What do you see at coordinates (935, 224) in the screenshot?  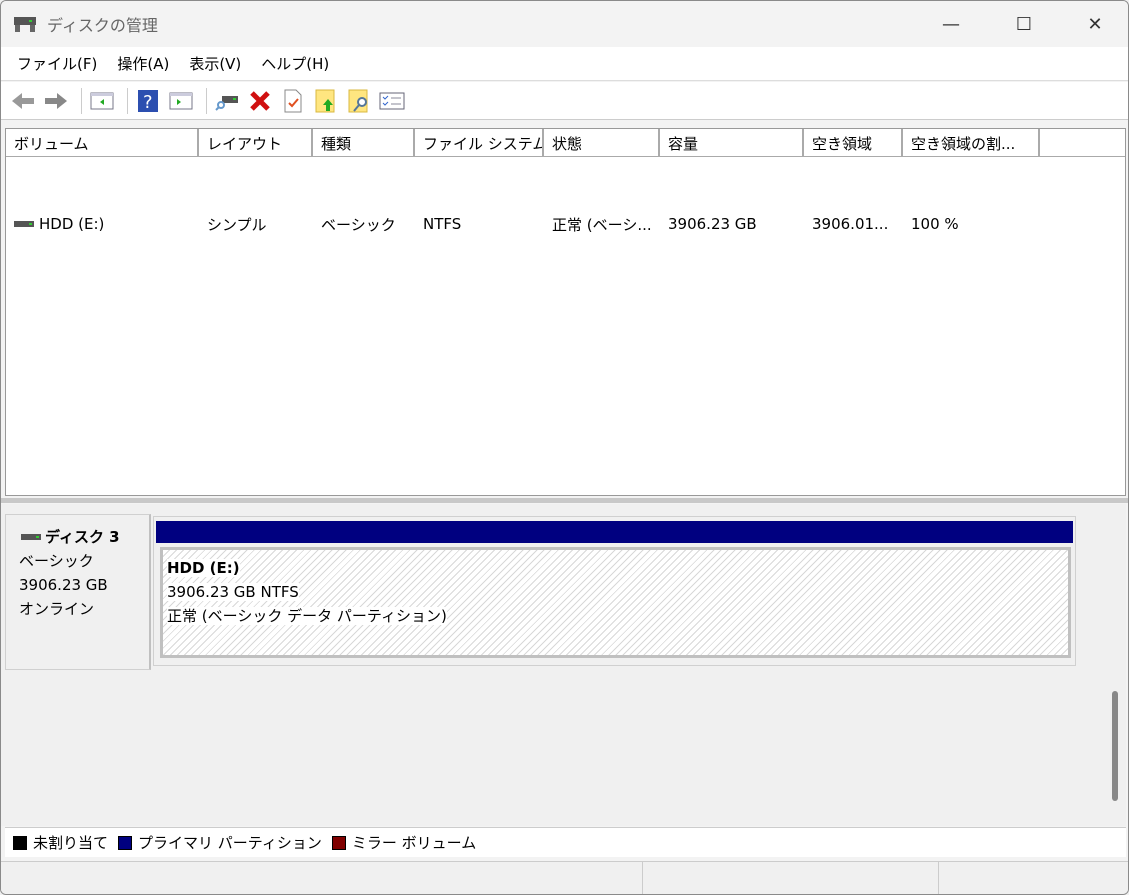 I see `cell-free-percent: 100 %` at bounding box center [935, 224].